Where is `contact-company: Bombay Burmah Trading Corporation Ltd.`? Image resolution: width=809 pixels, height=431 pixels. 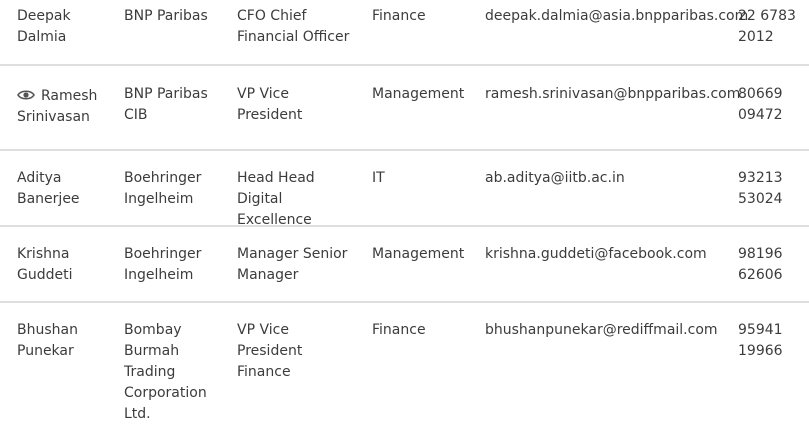
contact-company: Bombay Burmah Trading Corporation Ltd. is located at coordinates (165, 372).